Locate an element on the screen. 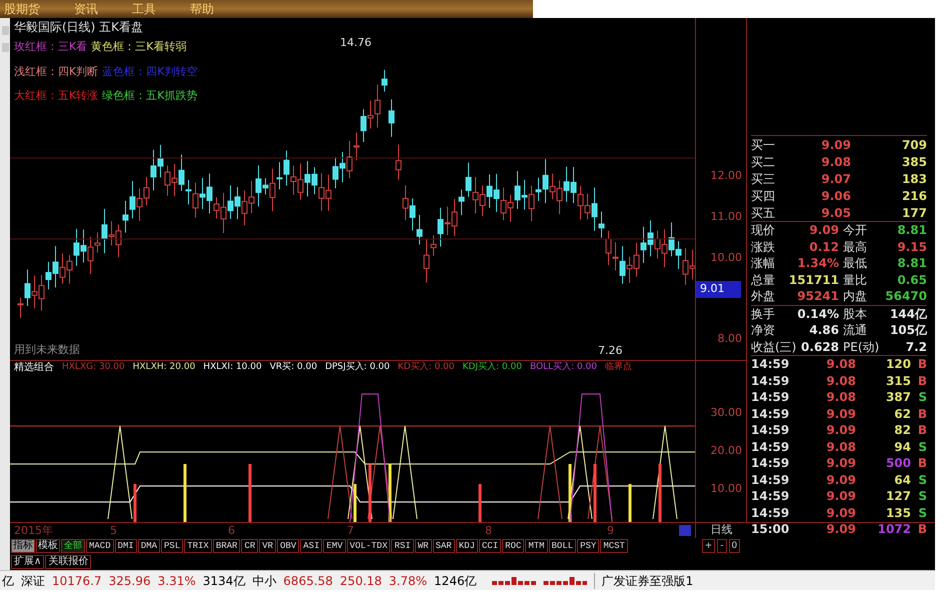  bid-label: 买四 is located at coordinates (763, 196).